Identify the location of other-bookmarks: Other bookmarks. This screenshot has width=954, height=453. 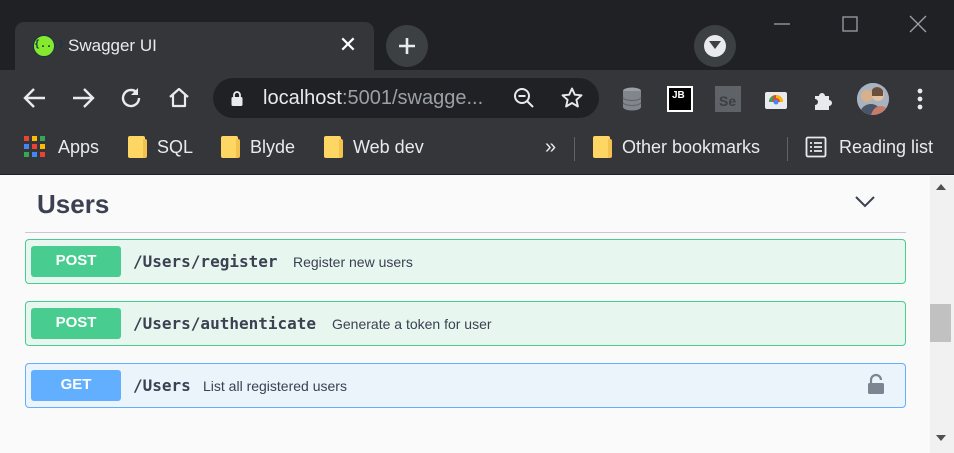
(676, 147).